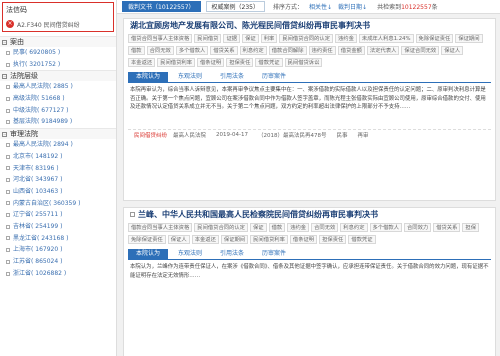 The width and height of the screenshot is (500, 356). I want to click on filter-item: 民事( 6920805 ), so click(58, 53).